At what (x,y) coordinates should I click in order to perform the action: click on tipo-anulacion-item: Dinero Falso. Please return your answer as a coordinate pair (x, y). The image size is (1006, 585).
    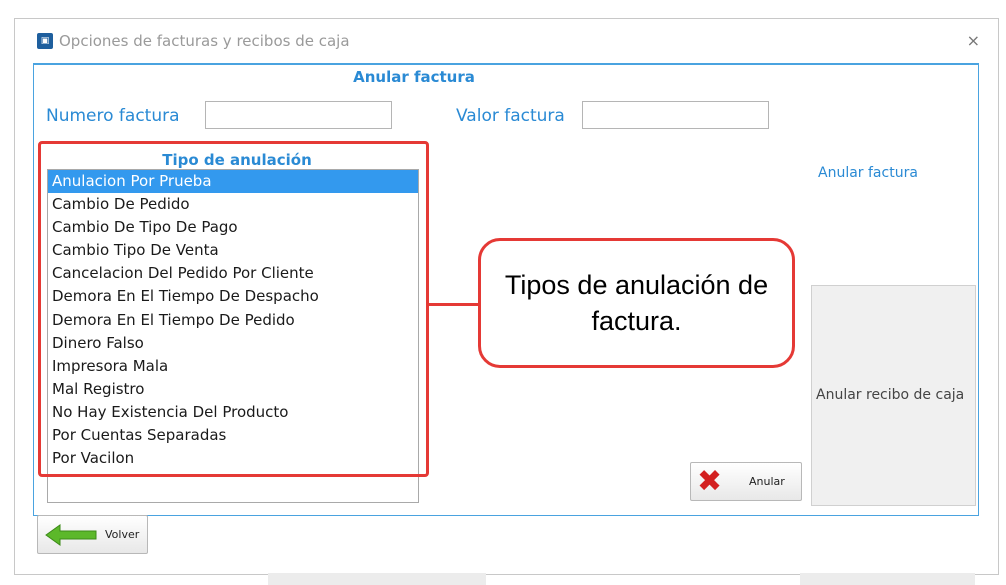
    Looking at the image, I should click on (233, 343).